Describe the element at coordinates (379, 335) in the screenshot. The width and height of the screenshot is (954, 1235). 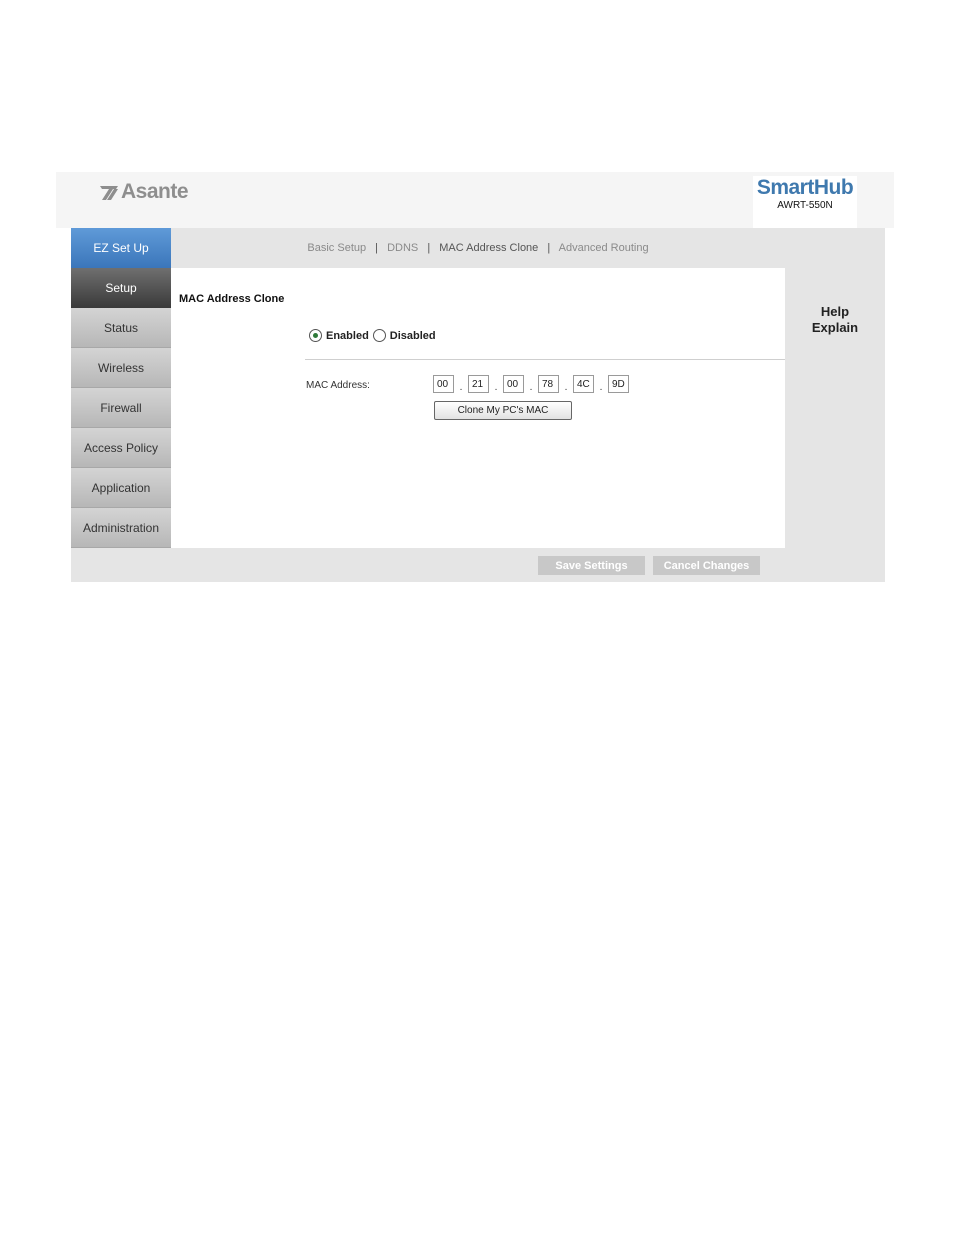
I see `disabled-radio` at that location.